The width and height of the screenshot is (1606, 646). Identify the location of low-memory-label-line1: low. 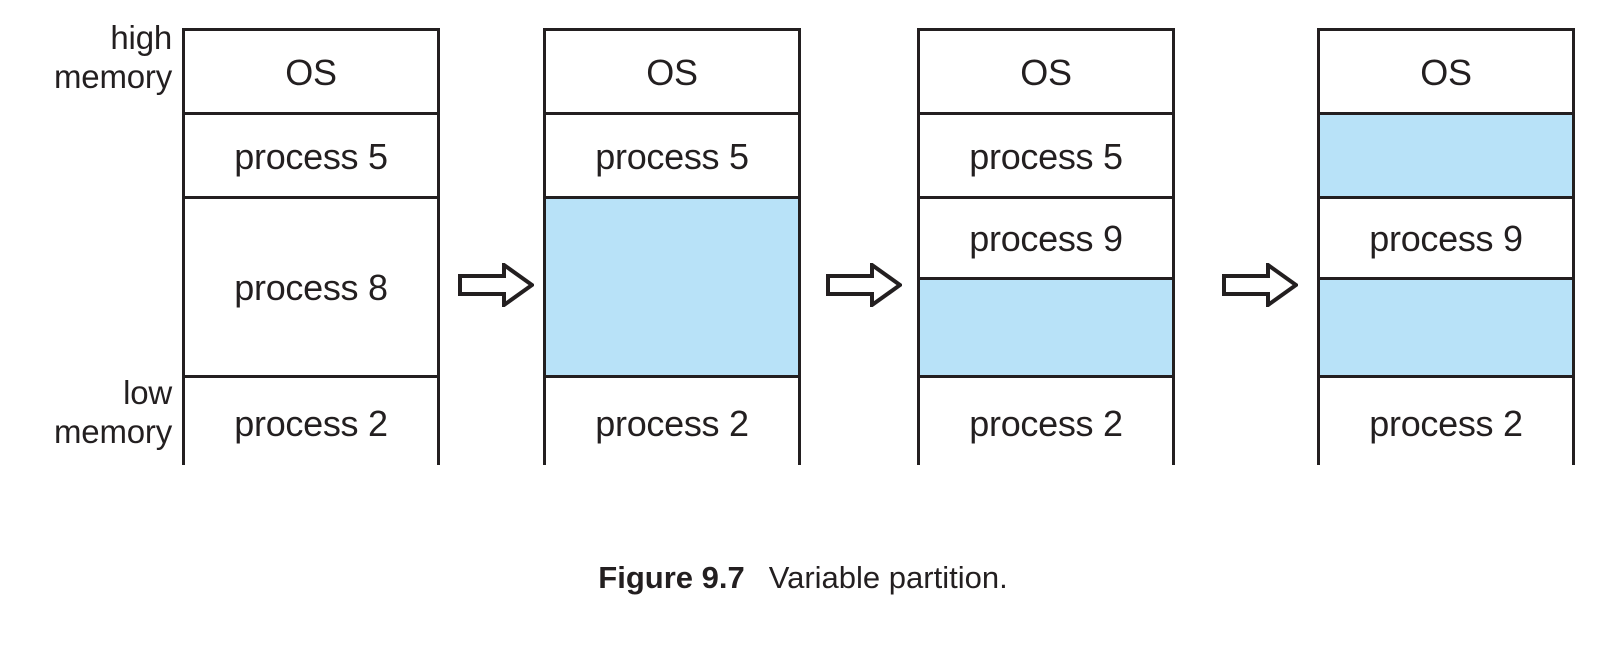
(147, 392).